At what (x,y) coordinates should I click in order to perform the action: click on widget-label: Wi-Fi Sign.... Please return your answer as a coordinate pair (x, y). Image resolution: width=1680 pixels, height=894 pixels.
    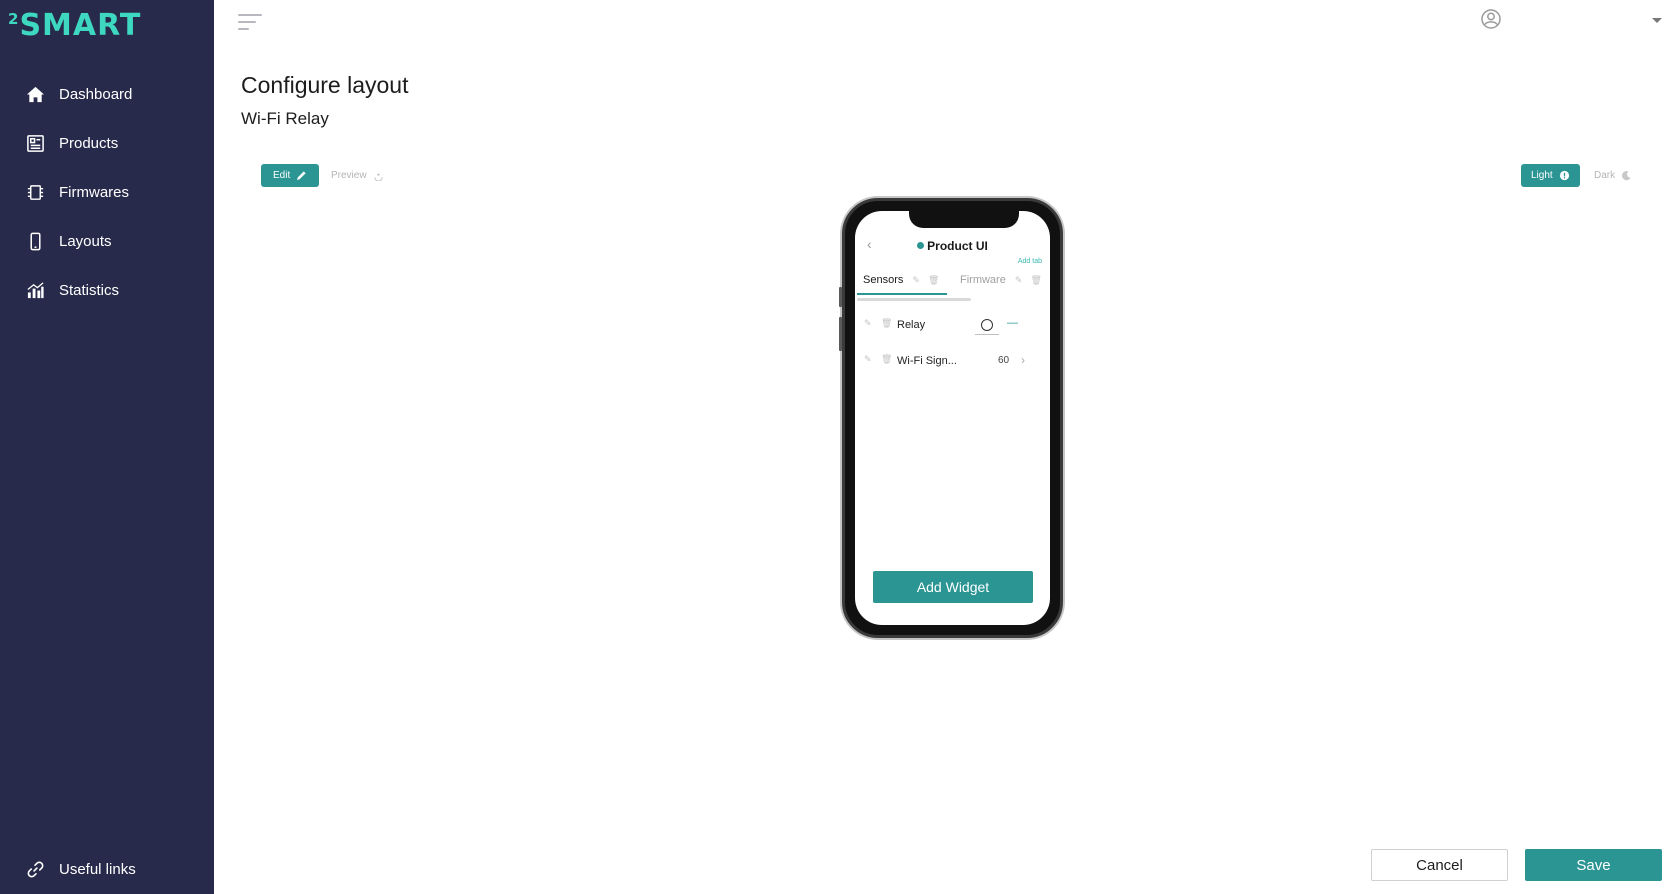
    Looking at the image, I should click on (927, 361).